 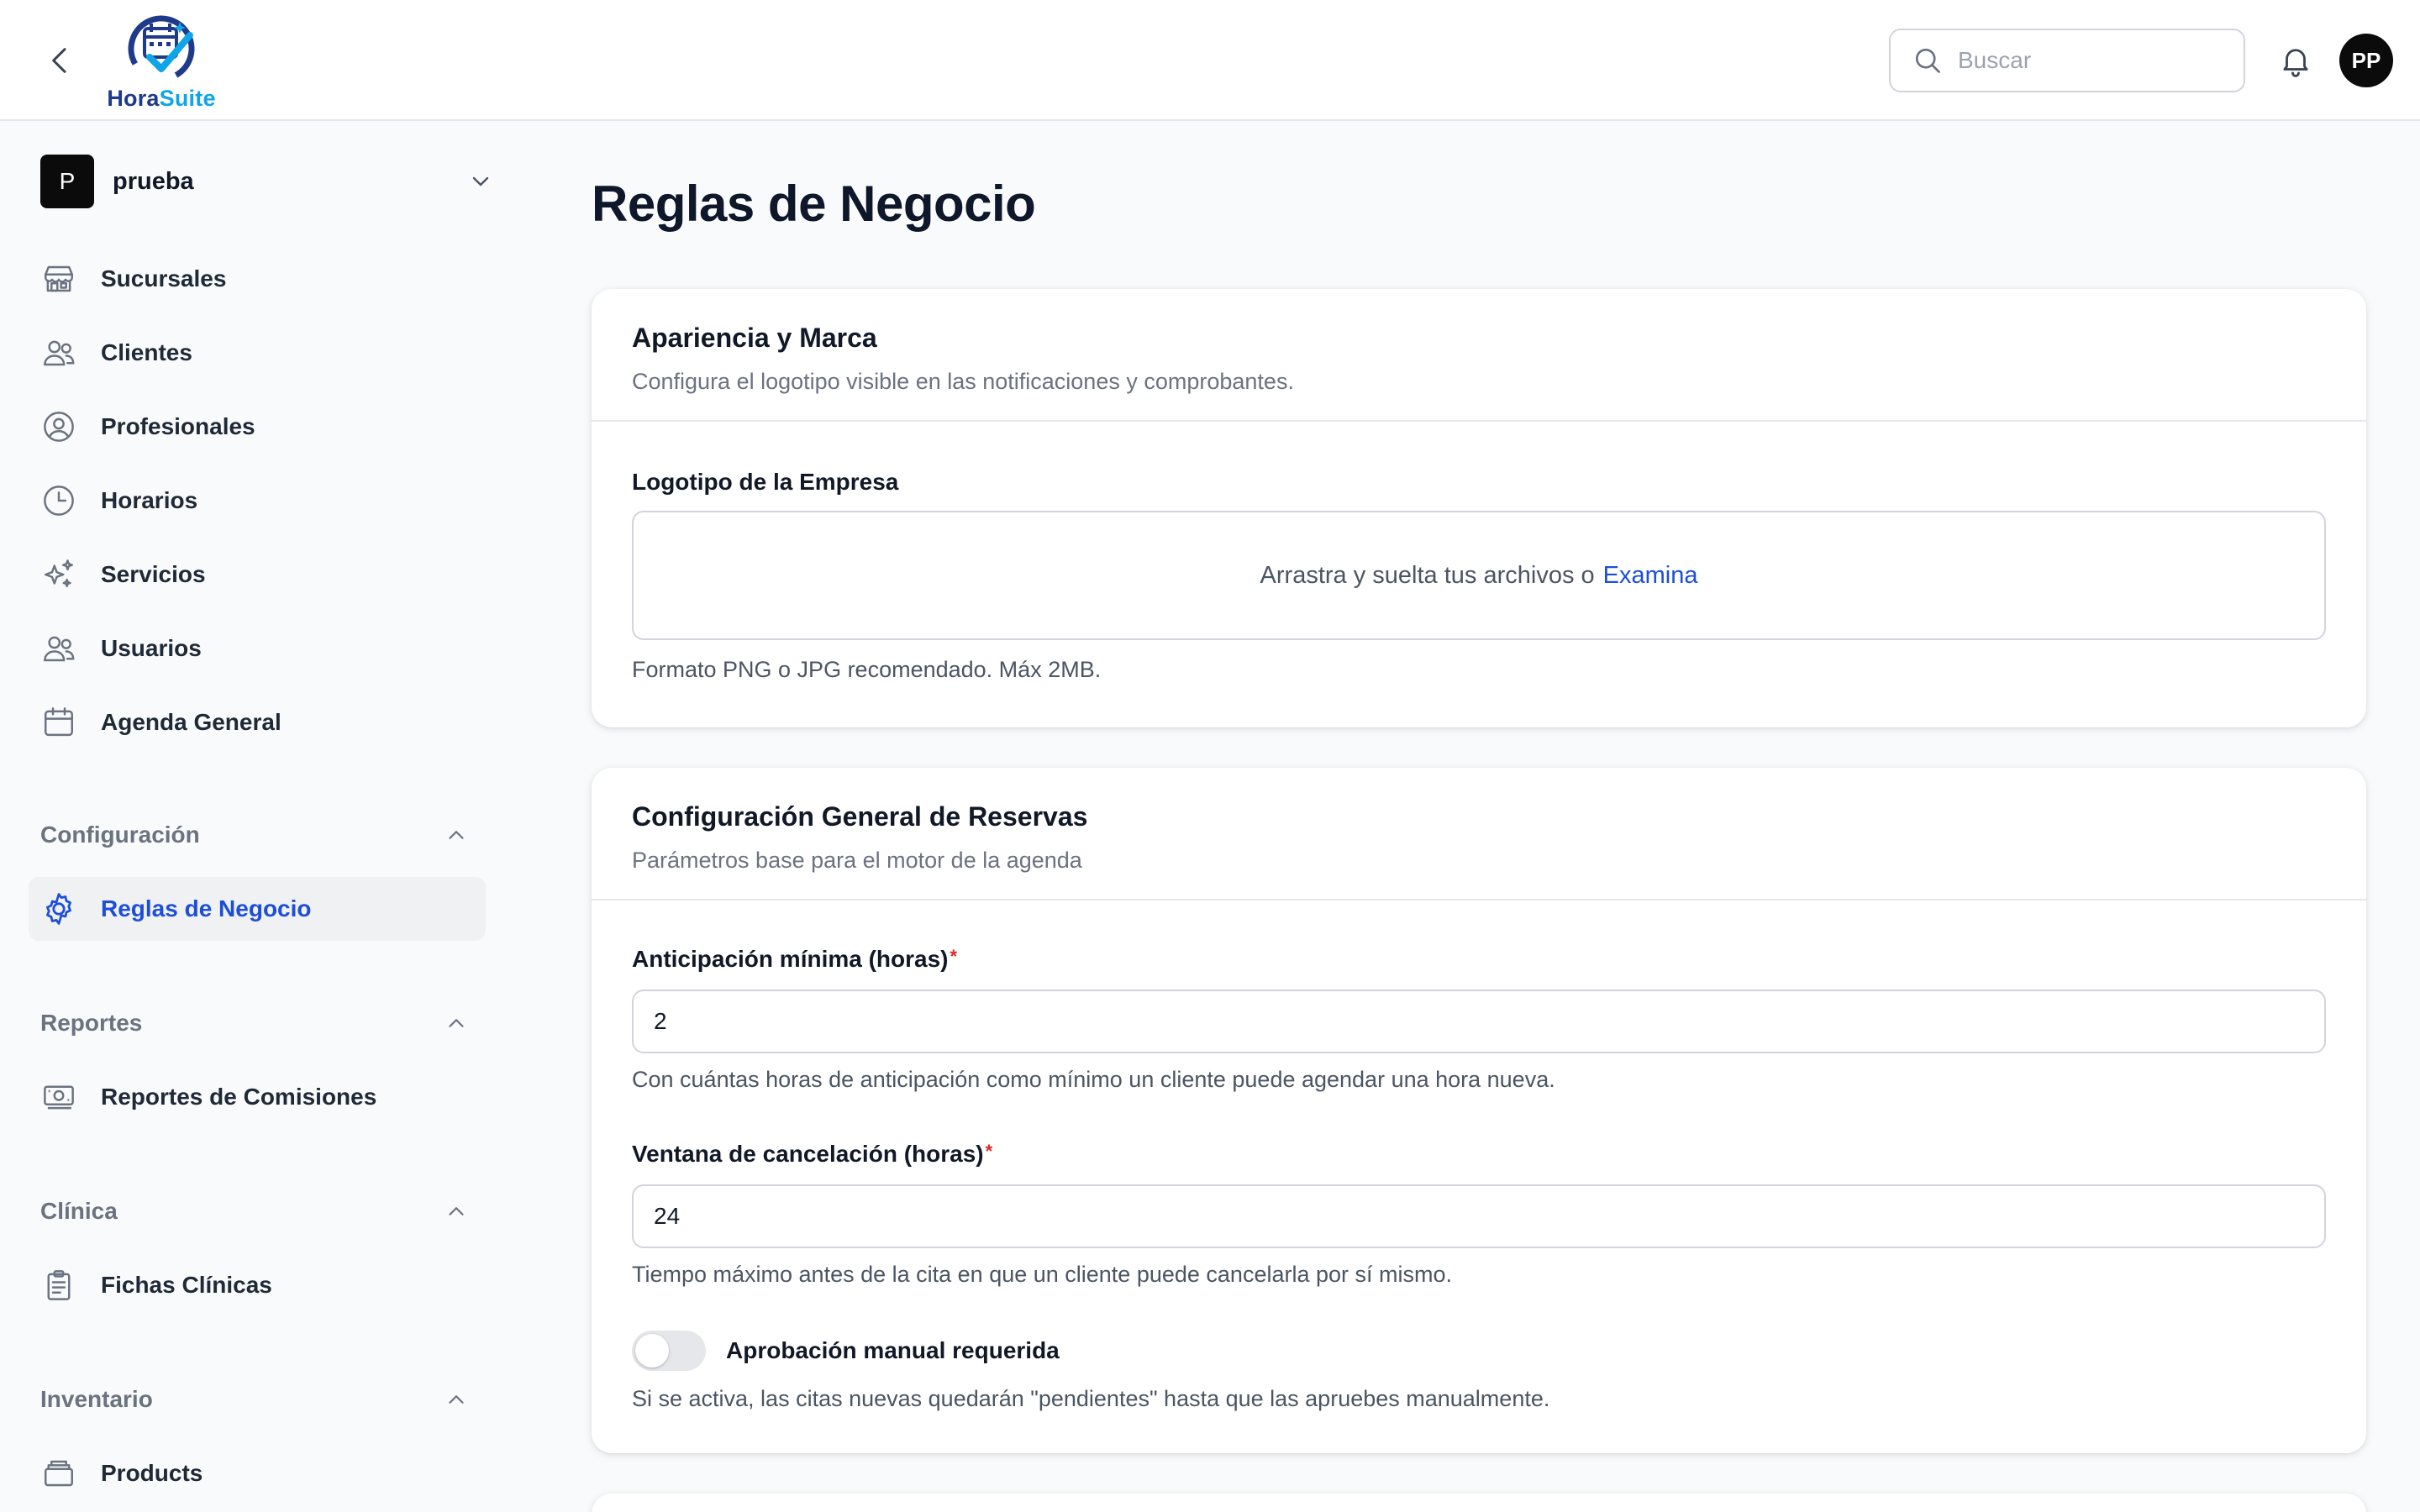 What do you see at coordinates (178, 426) in the screenshot?
I see `sidebar-item-label: Profesionales` at bounding box center [178, 426].